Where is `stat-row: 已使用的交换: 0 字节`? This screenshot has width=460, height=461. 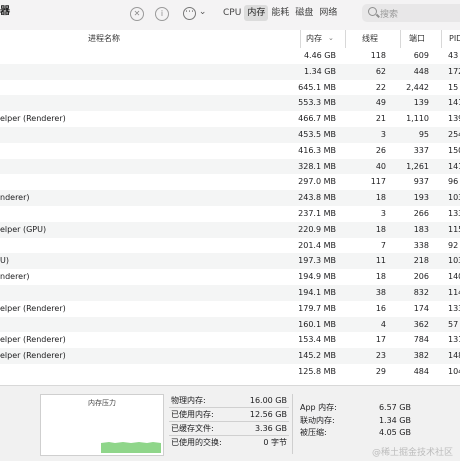
stat-row: 已使用的交换: 0 字节 is located at coordinates (229, 442).